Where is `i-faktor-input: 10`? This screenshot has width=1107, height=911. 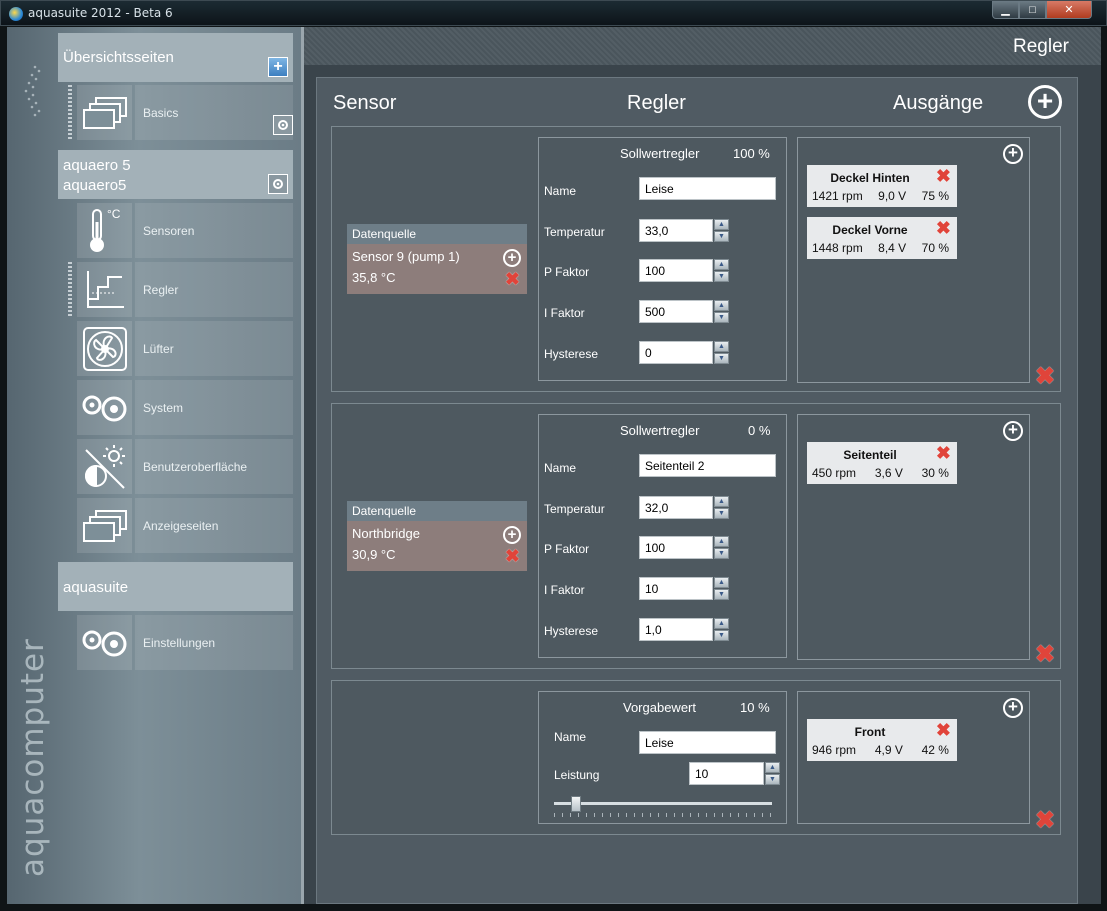
i-faktor-input: 10 is located at coordinates (676, 588).